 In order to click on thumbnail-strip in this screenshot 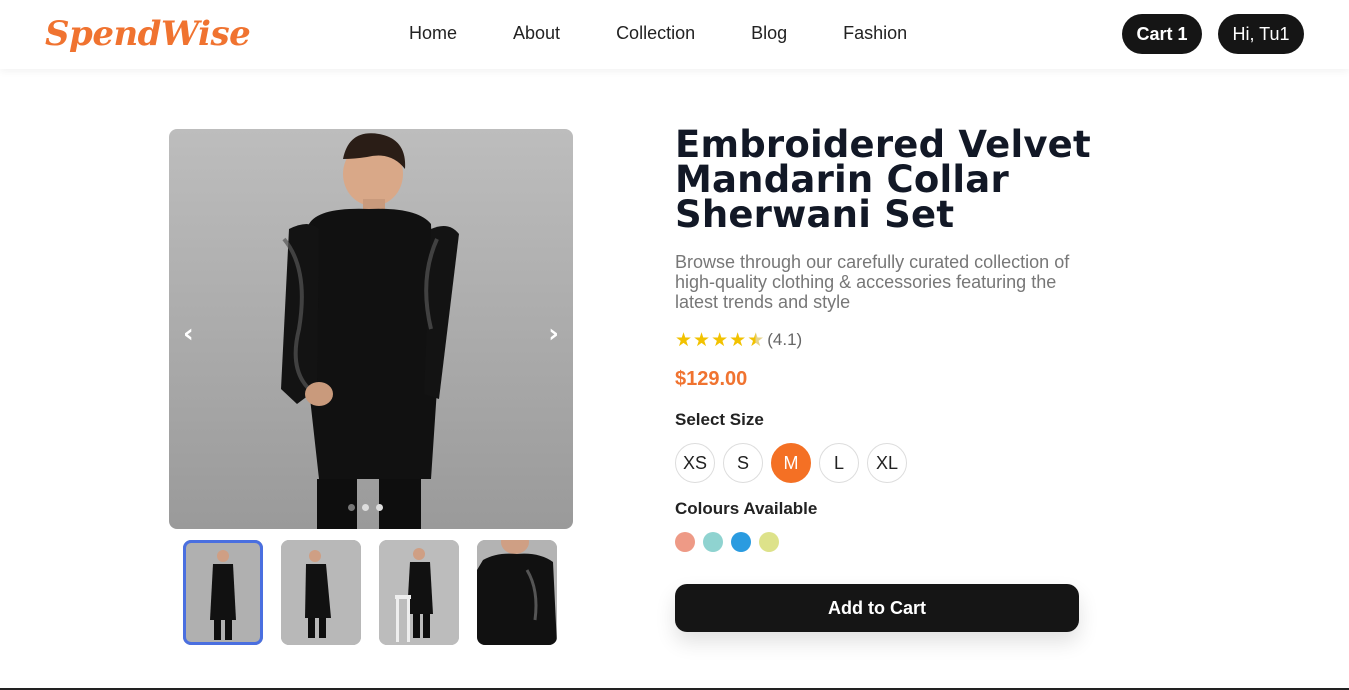, I will do `click(370, 592)`.